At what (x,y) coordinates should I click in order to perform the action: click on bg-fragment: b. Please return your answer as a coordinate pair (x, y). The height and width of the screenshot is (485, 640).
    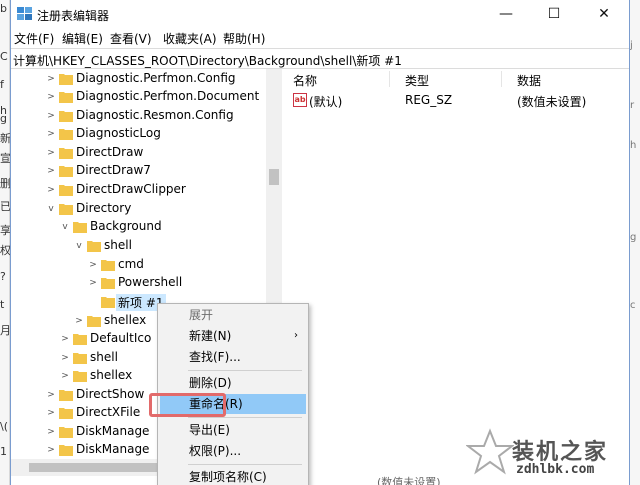
    Looking at the image, I should click on (3, 8).